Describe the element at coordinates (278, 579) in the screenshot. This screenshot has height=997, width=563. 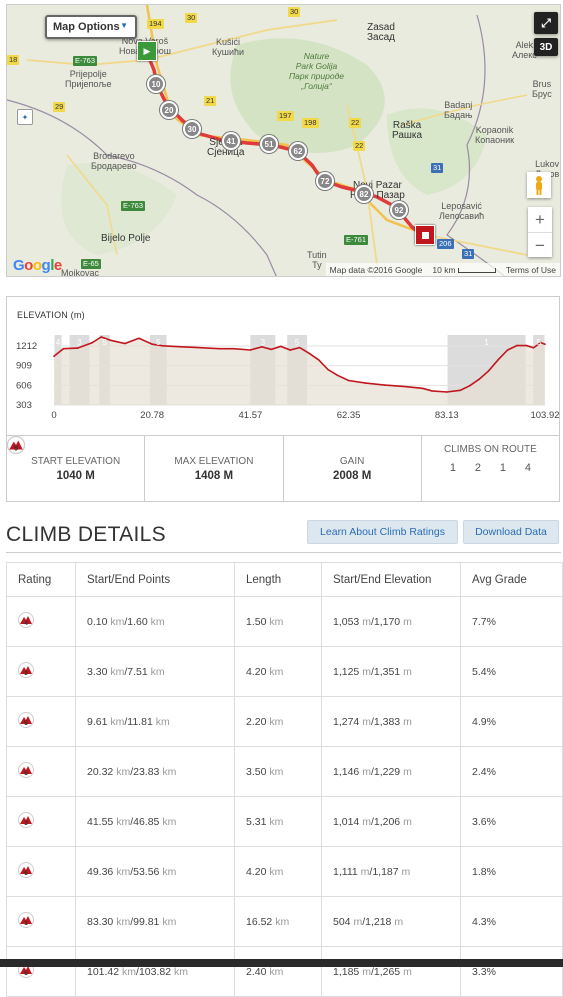
I see `column-header-length: Length` at that location.